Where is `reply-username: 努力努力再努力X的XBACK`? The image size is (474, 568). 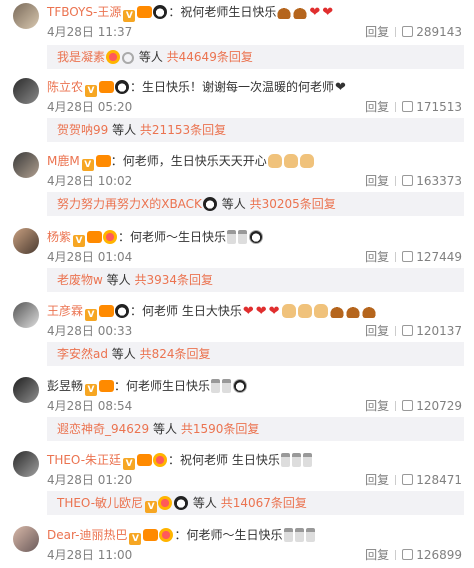 reply-username: 努力努力再努力X的XBACK is located at coordinates (129, 204).